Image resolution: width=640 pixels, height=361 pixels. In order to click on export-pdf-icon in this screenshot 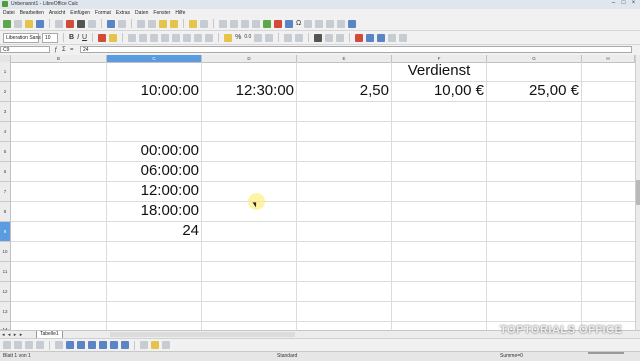, I will do `click(70, 23)`.